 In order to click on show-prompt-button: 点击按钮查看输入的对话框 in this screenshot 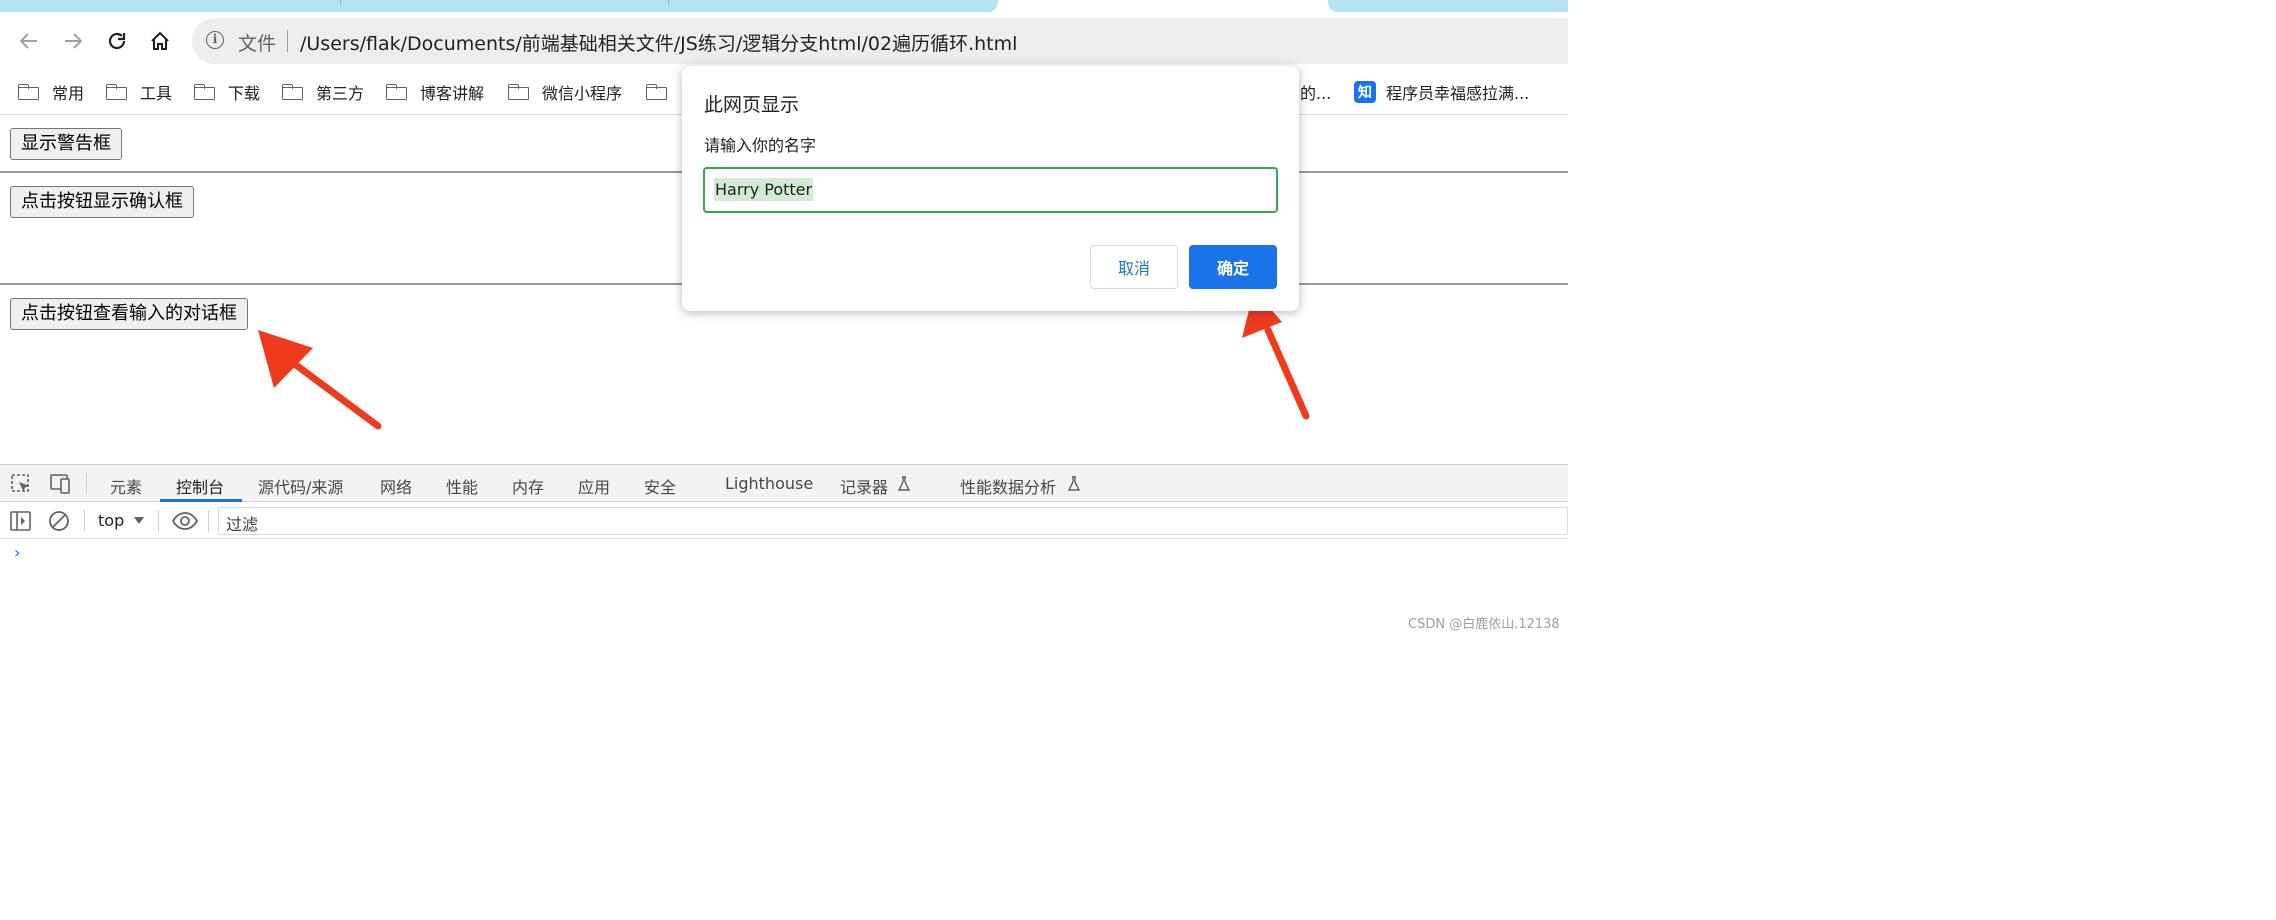, I will do `click(129, 314)`.